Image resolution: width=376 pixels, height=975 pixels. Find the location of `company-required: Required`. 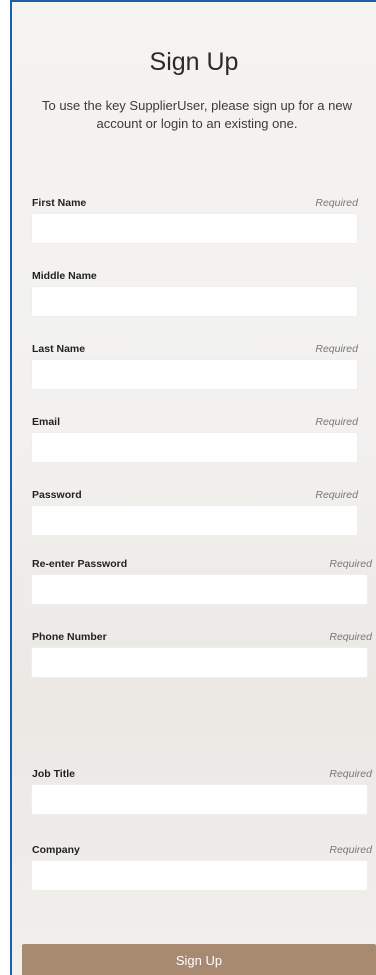

company-required: Required is located at coordinates (350, 850).